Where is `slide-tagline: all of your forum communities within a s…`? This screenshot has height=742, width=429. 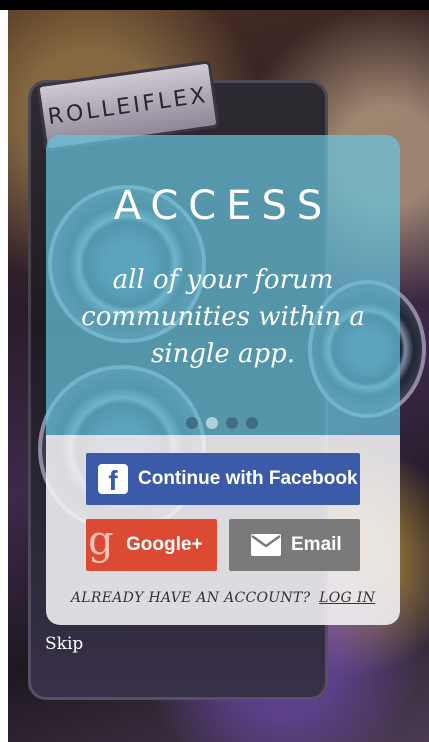
slide-tagline: all of your forum communities within a s… is located at coordinates (223, 317).